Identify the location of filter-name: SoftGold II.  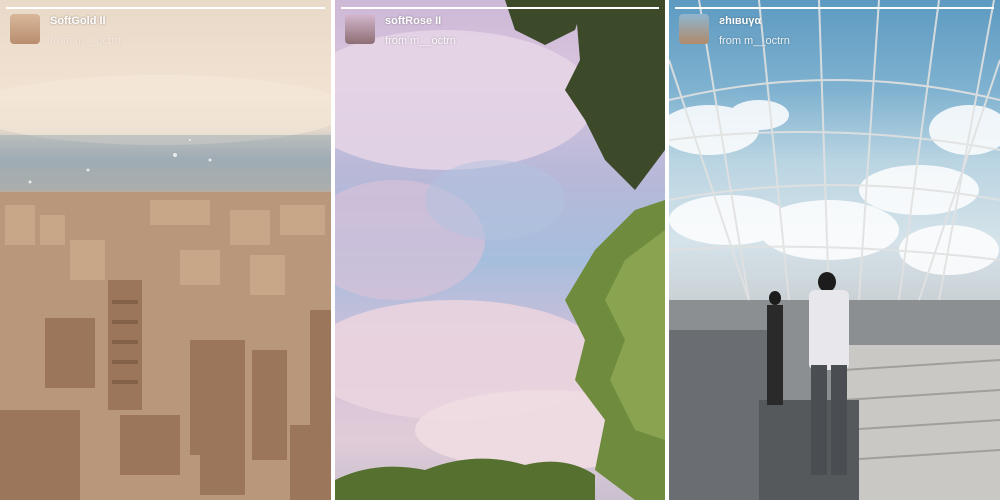
(85, 21).